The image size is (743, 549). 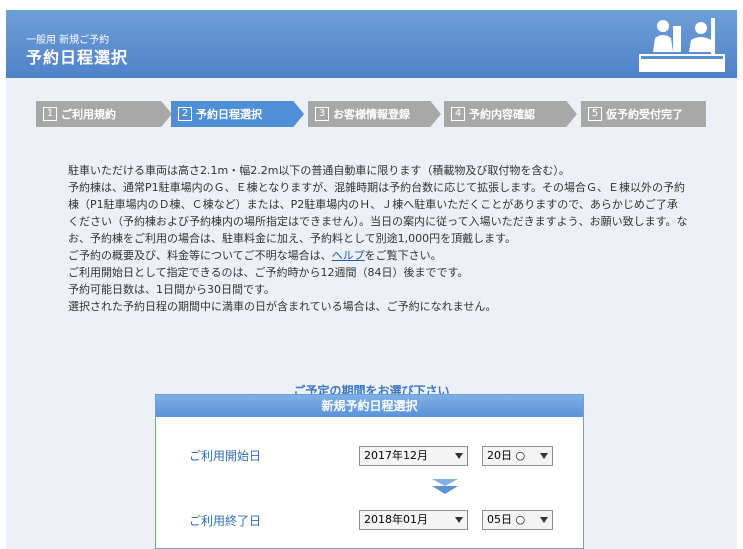 What do you see at coordinates (403, 255) in the screenshot?
I see `notice-help-suffix: をご覧下さい。` at bounding box center [403, 255].